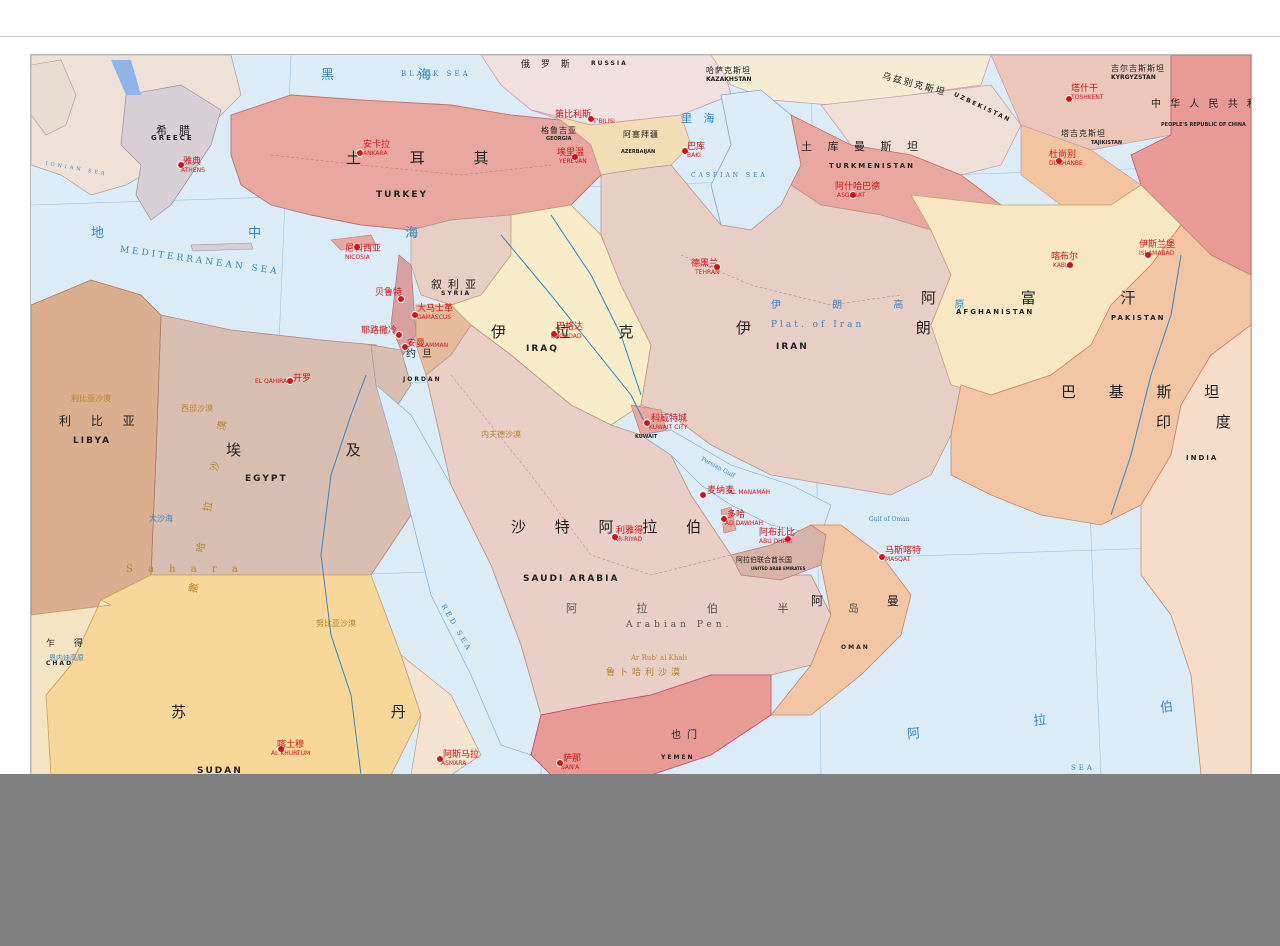 This screenshot has width=1280, height=946. Describe the element at coordinates (185, 569) in the screenshot. I see `sahara-label-en: S a h a r a` at that location.